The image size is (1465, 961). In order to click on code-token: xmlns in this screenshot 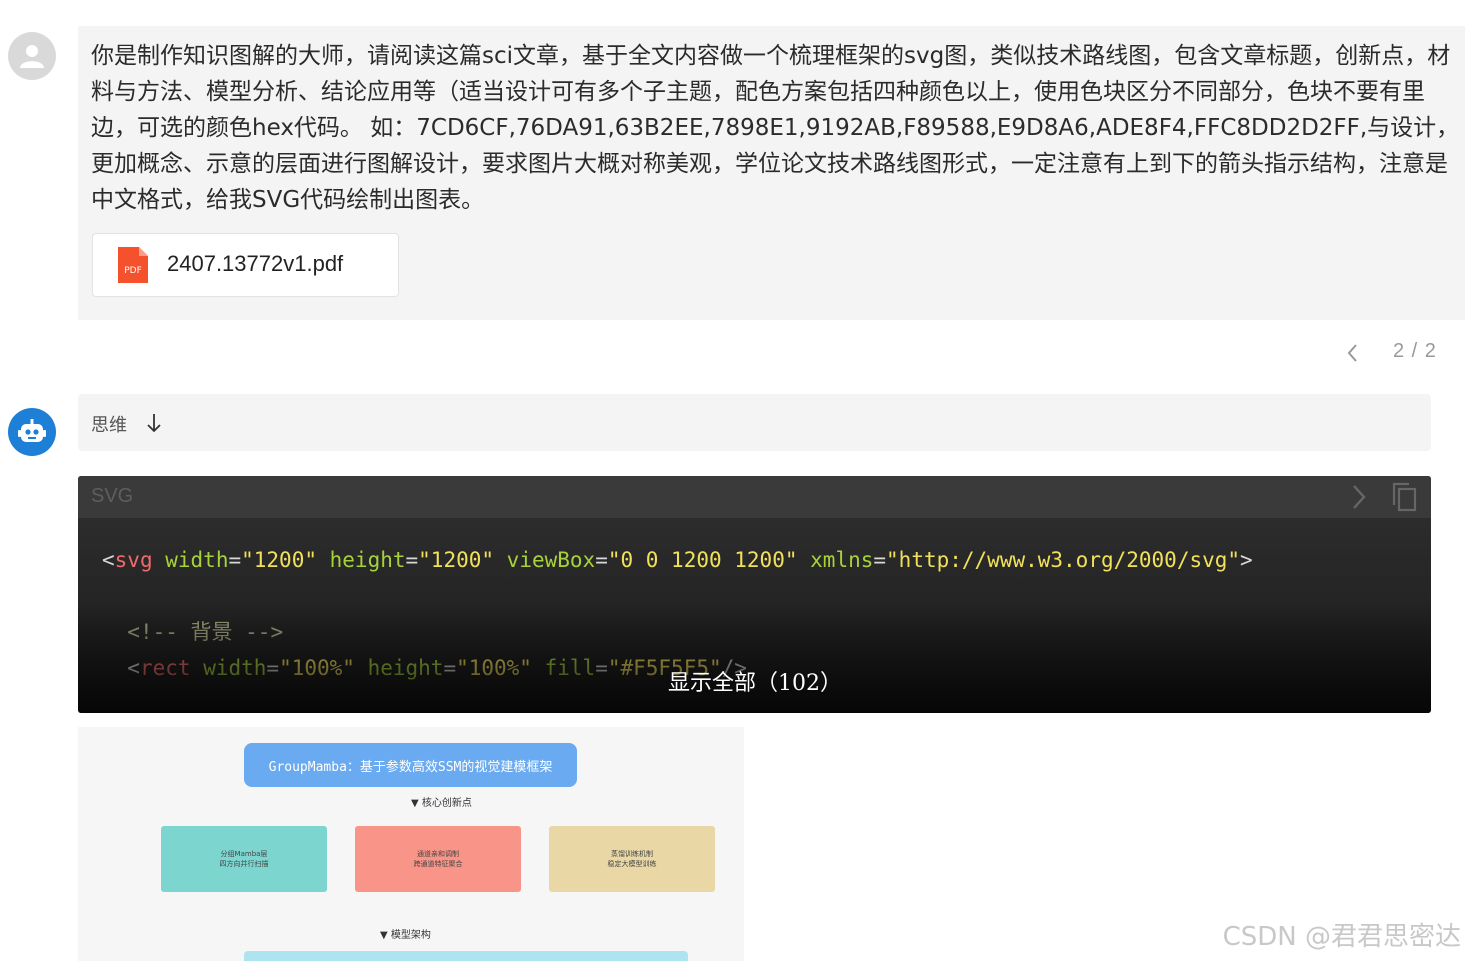, I will do `click(842, 560)`.